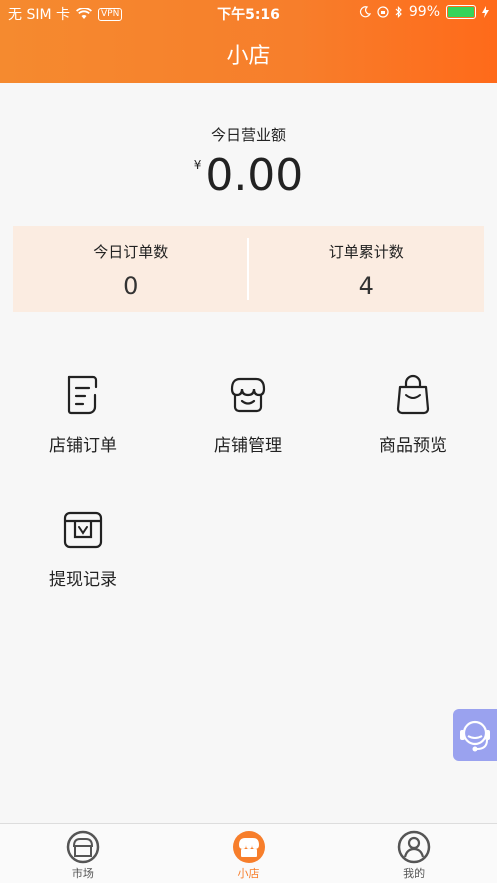 This screenshot has width=497, height=883. I want to click on total-orders-label: 订单累计数, so click(366, 252).